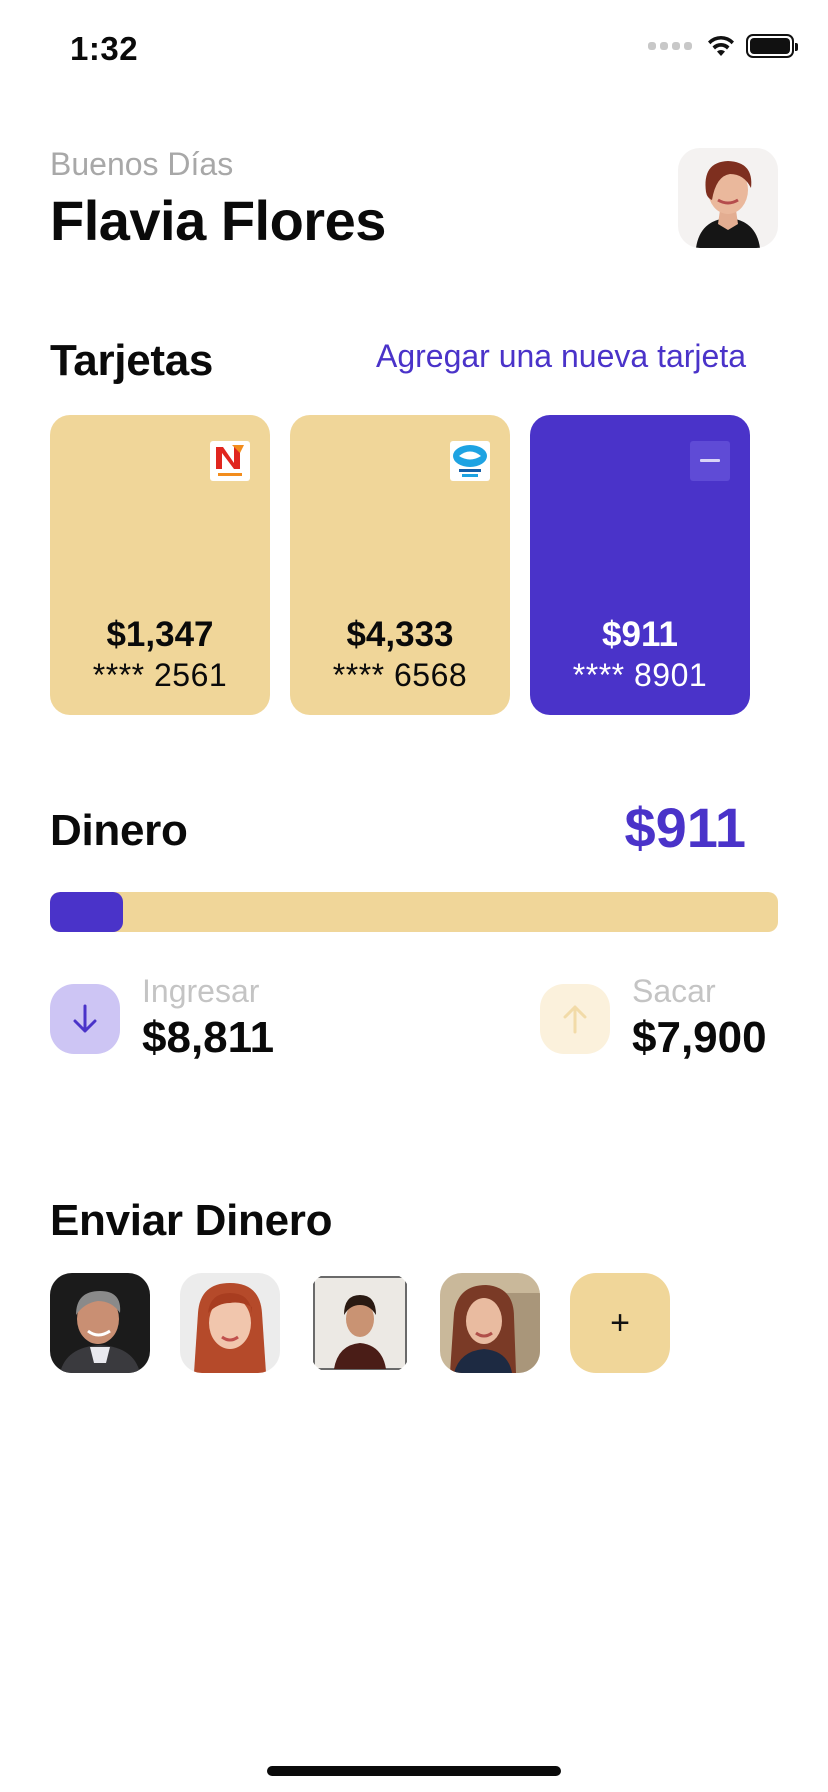 This screenshot has height=1792, width=828. What do you see at coordinates (470, 461) in the screenshot?
I see `mercado-pago-logo-icon` at bounding box center [470, 461].